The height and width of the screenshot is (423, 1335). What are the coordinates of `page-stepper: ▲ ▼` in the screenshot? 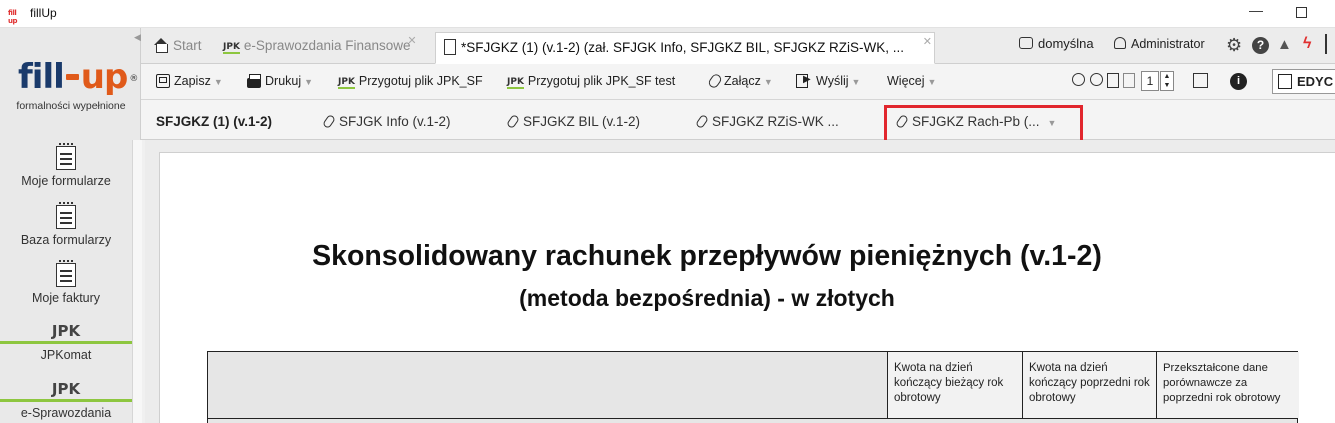 It's located at (1167, 81).